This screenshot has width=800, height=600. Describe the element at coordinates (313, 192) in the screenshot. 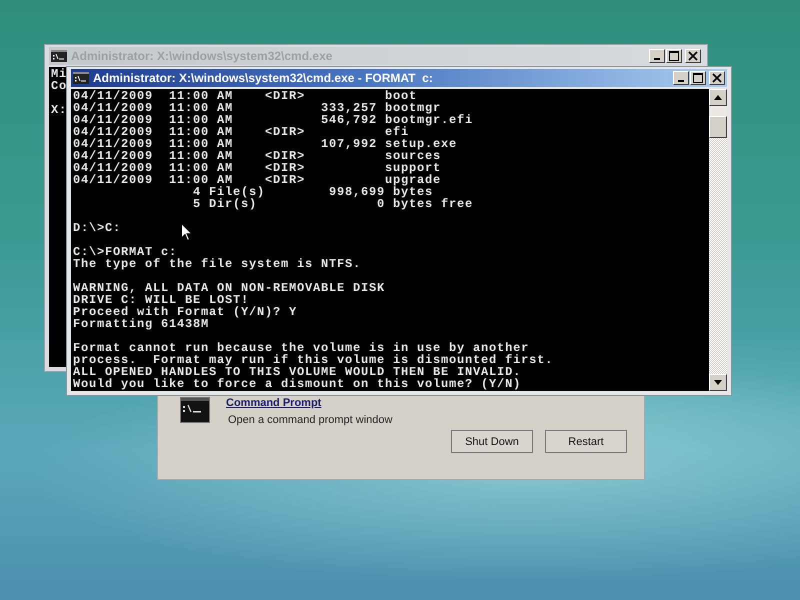

I see `console-line: 4 File(s) 998,699 bytes` at that location.